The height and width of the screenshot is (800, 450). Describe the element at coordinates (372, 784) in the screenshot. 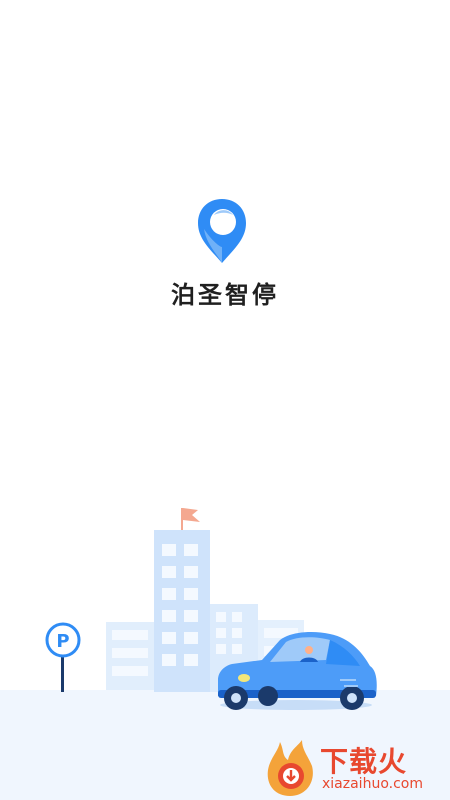

I see `watermark-url: xiazaihuo.com` at that location.